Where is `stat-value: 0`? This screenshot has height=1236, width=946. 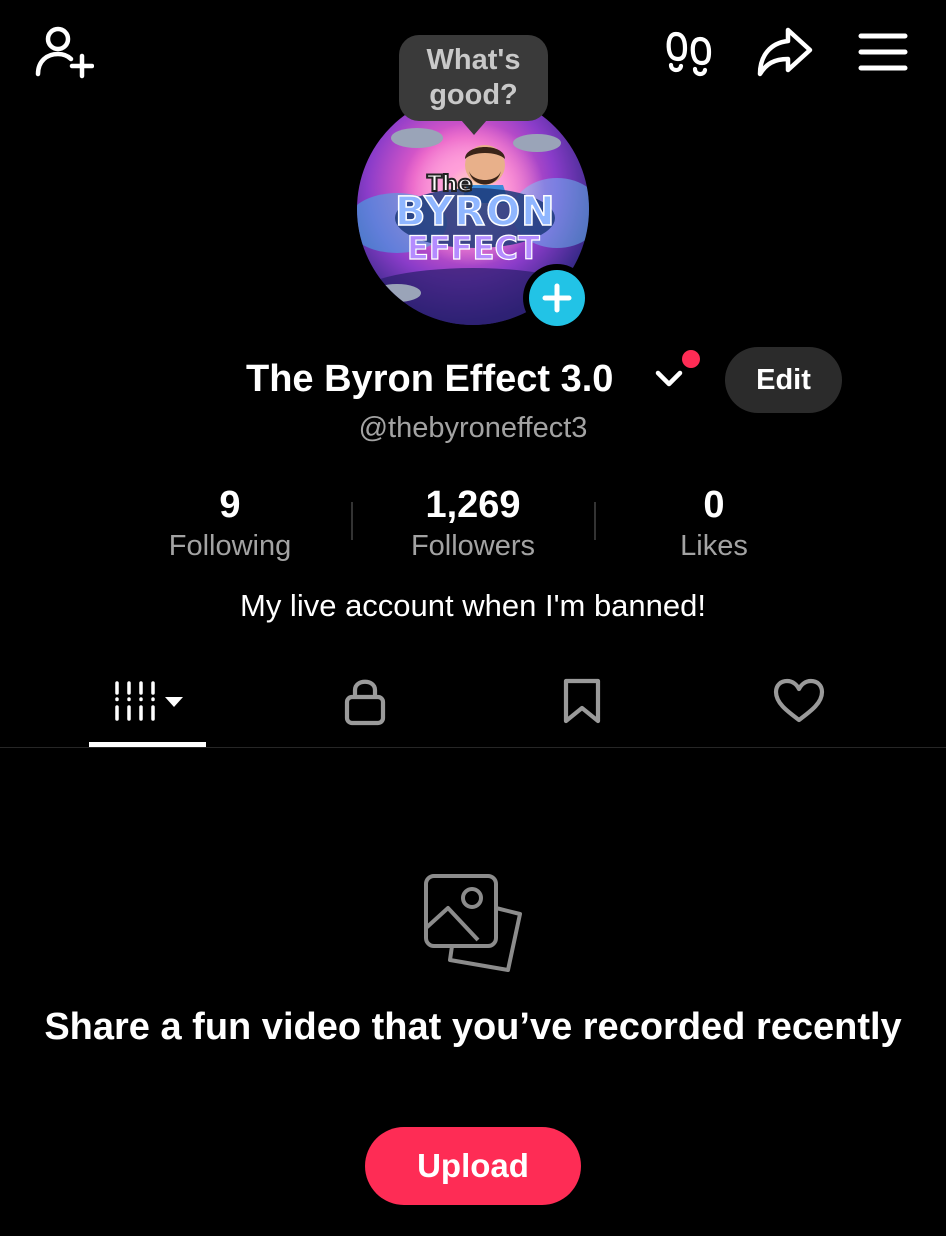 stat-value: 0 is located at coordinates (714, 505).